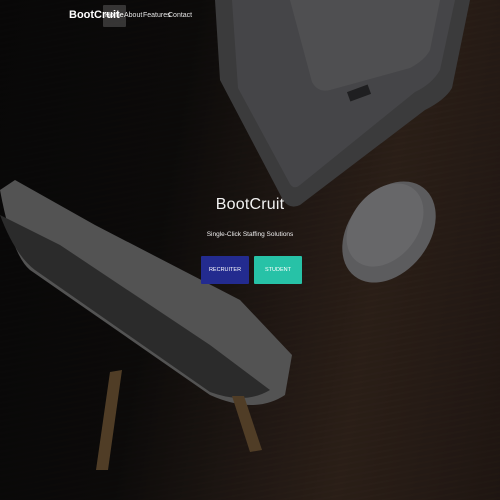 The image size is (500, 500). What do you see at coordinates (278, 270) in the screenshot?
I see `student-button: STUDENT` at bounding box center [278, 270].